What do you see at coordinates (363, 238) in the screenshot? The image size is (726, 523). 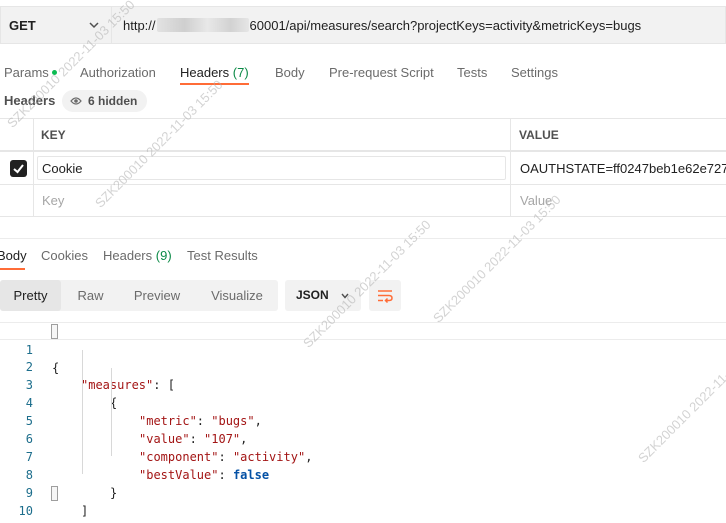 I see `response-divider` at bounding box center [363, 238].